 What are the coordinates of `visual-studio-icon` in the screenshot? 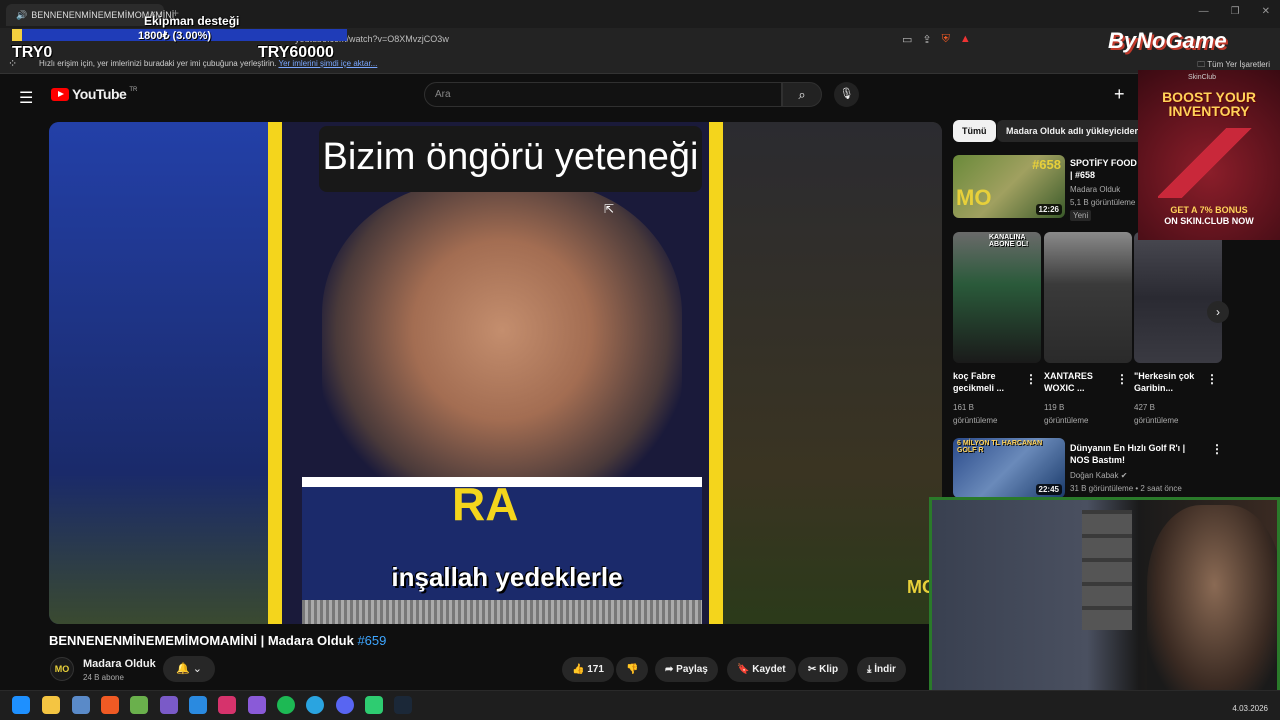 It's located at (169, 705).